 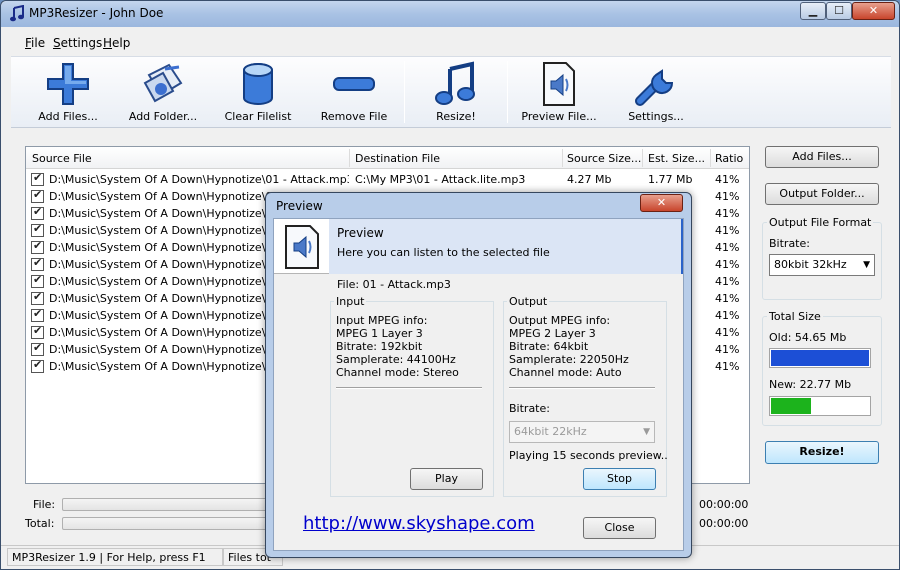 What do you see at coordinates (813, 11) in the screenshot?
I see `minimize-button: ▁` at bounding box center [813, 11].